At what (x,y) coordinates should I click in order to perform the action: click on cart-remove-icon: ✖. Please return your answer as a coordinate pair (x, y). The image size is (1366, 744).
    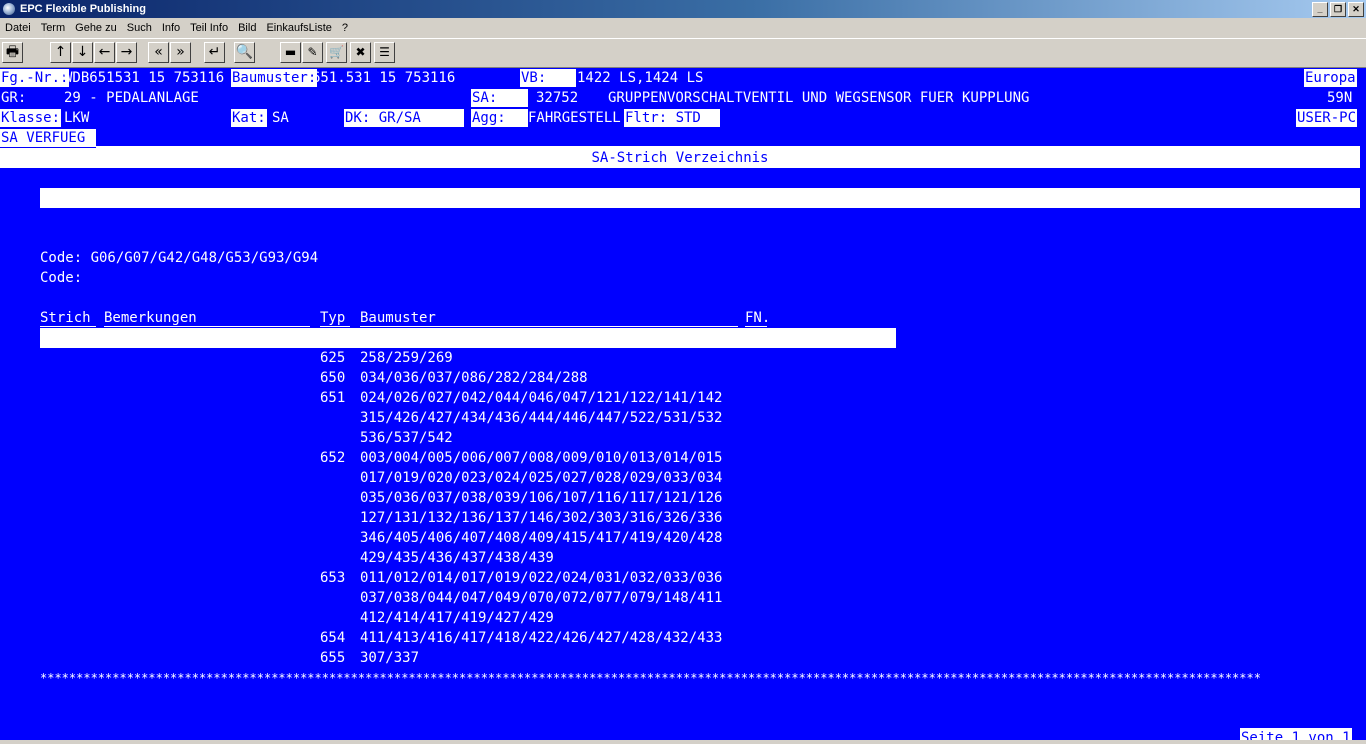
    Looking at the image, I should click on (360, 52).